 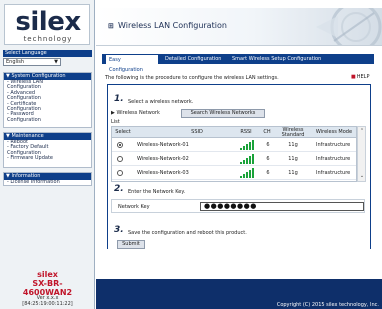 I want to click on language-select: English ▼, so click(x=32, y=62).